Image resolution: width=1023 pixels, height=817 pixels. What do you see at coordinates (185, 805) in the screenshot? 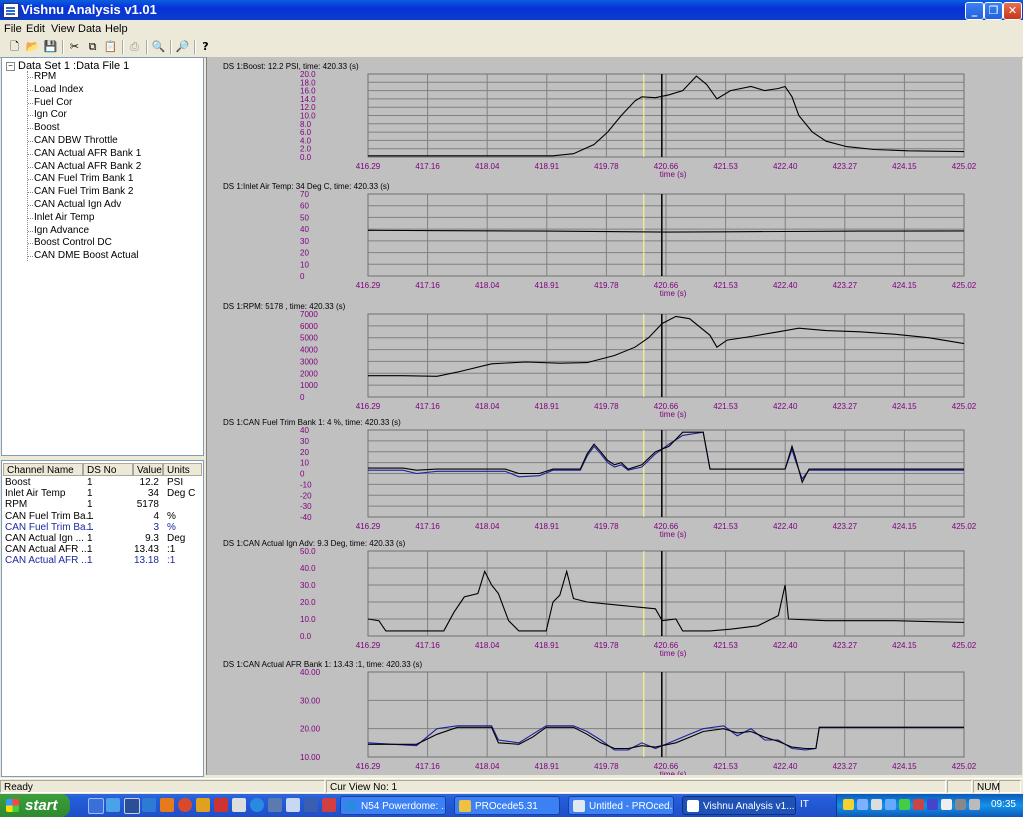
I see `quicklaunch-firefox-icon` at bounding box center [185, 805].